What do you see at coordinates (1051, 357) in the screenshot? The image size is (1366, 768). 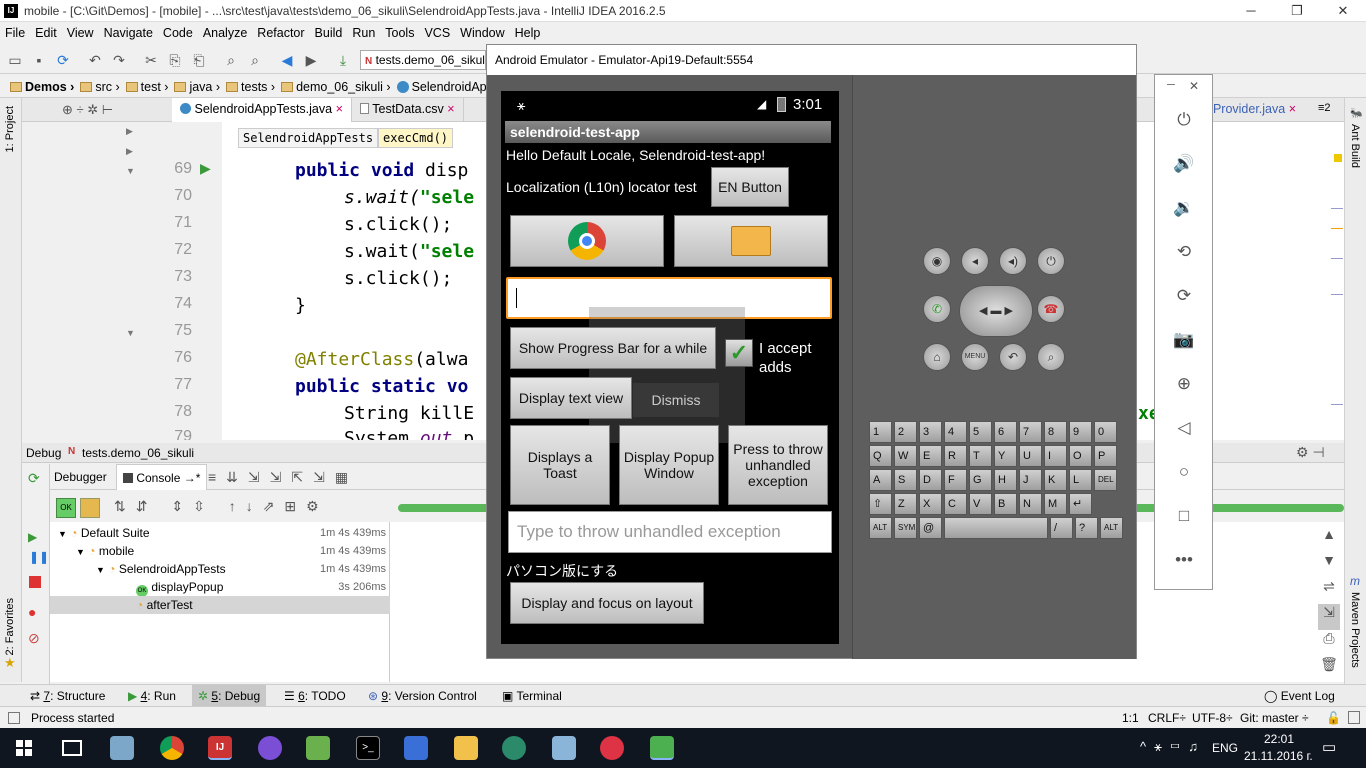 I see `search-icon: ⌕` at bounding box center [1051, 357].